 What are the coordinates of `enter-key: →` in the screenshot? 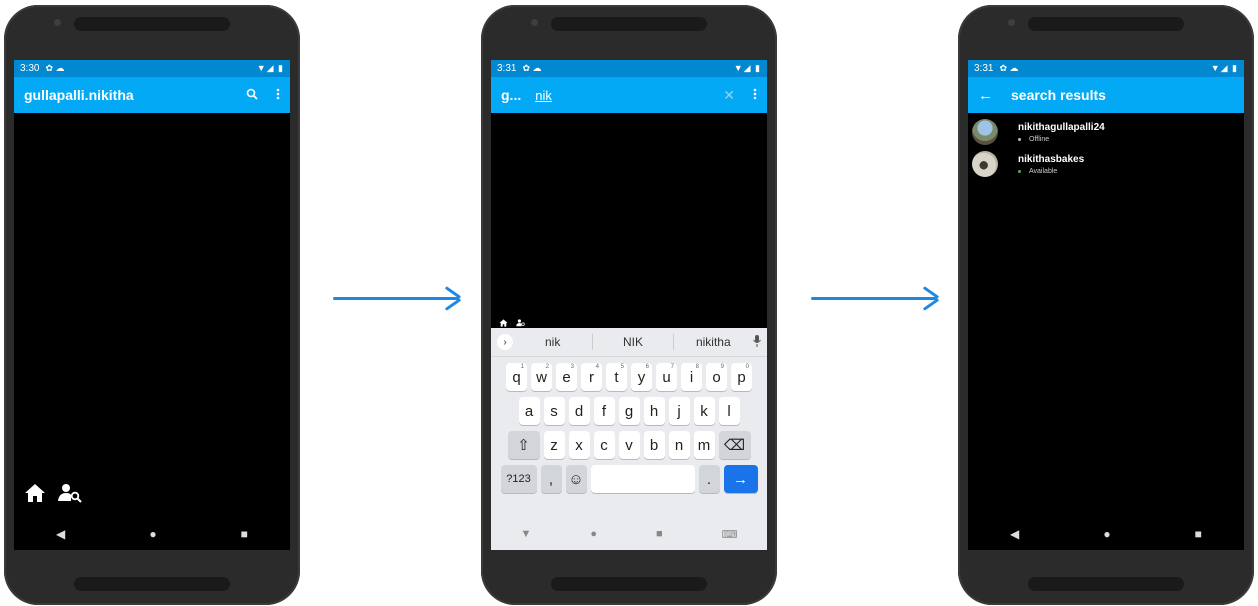 It's located at (740, 479).